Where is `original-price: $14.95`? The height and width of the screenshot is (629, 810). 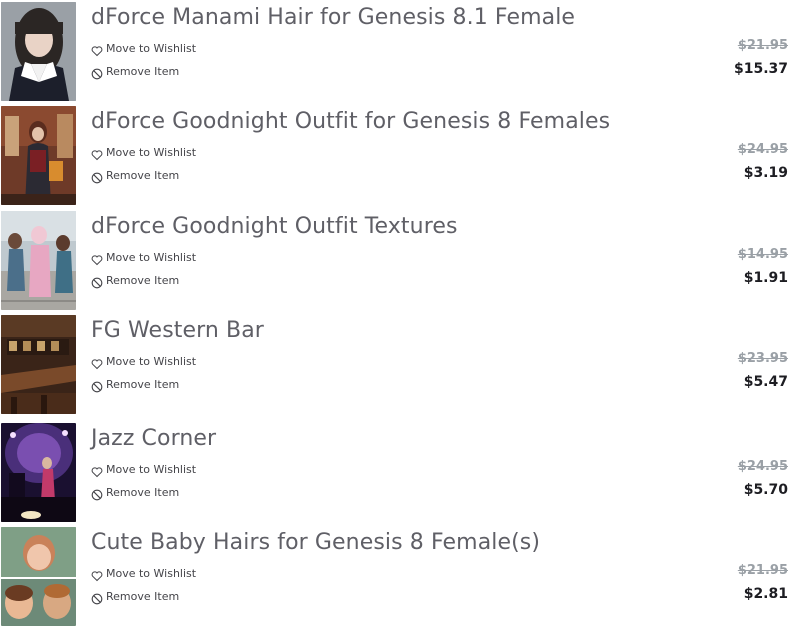 original-price: $14.95 is located at coordinates (762, 254).